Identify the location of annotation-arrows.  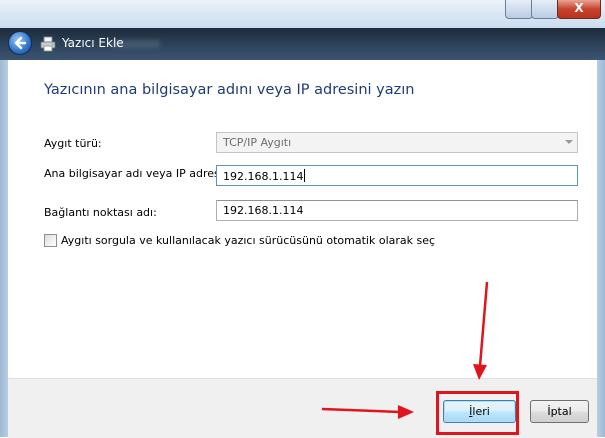
(405, 350).